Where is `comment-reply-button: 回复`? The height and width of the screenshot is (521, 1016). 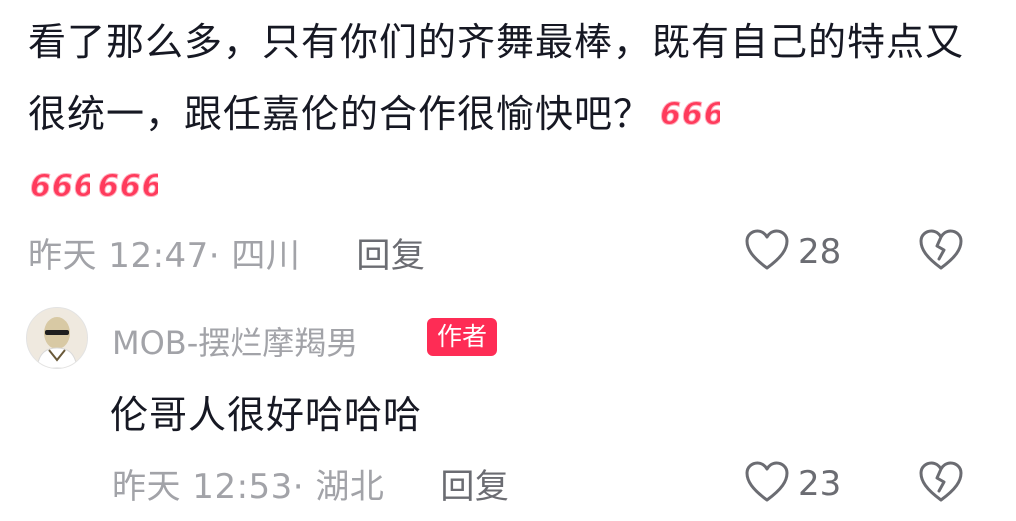
comment-reply-button: 回复 is located at coordinates (390, 252).